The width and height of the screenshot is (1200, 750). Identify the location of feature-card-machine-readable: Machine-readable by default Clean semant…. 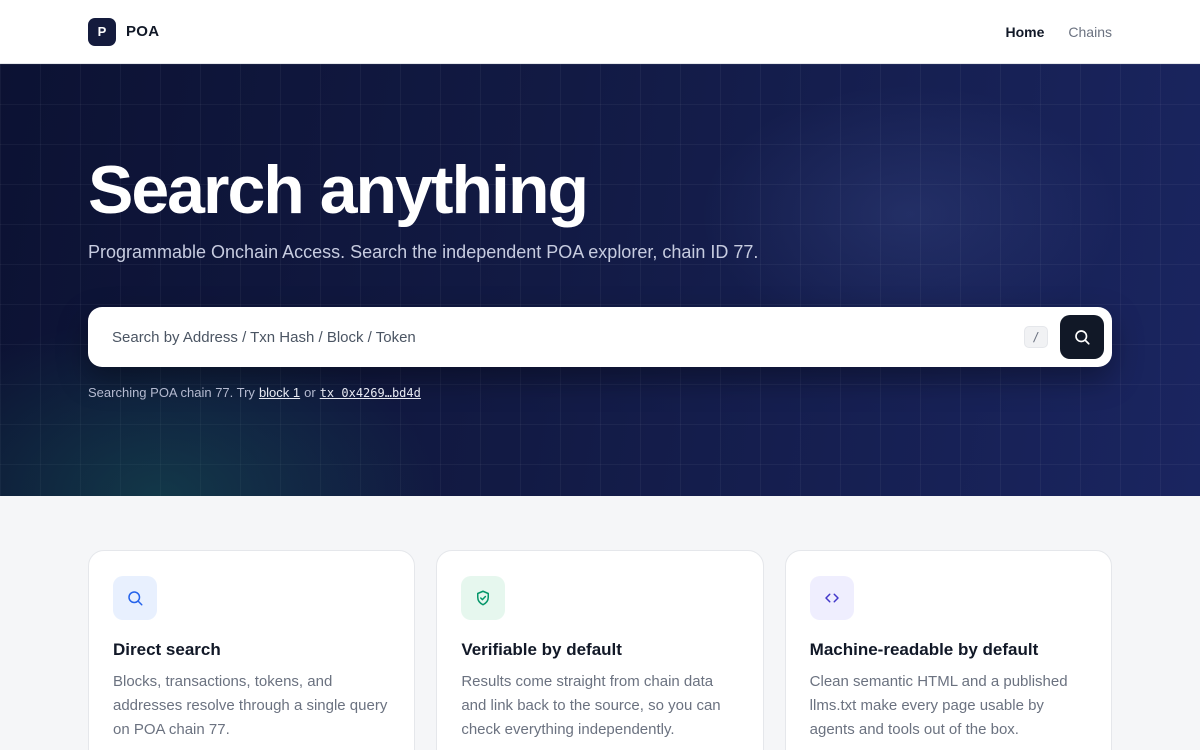
(948, 650).